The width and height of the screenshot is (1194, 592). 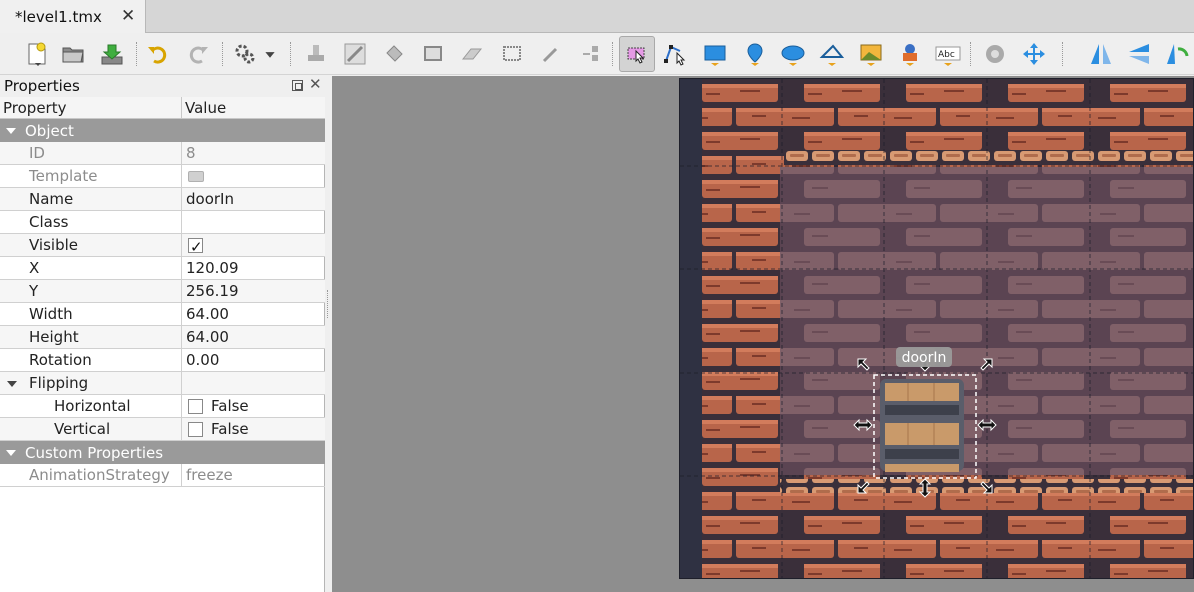 What do you see at coordinates (91, 268) in the screenshot?
I see `property-key: X` at bounding box center [91, 268].